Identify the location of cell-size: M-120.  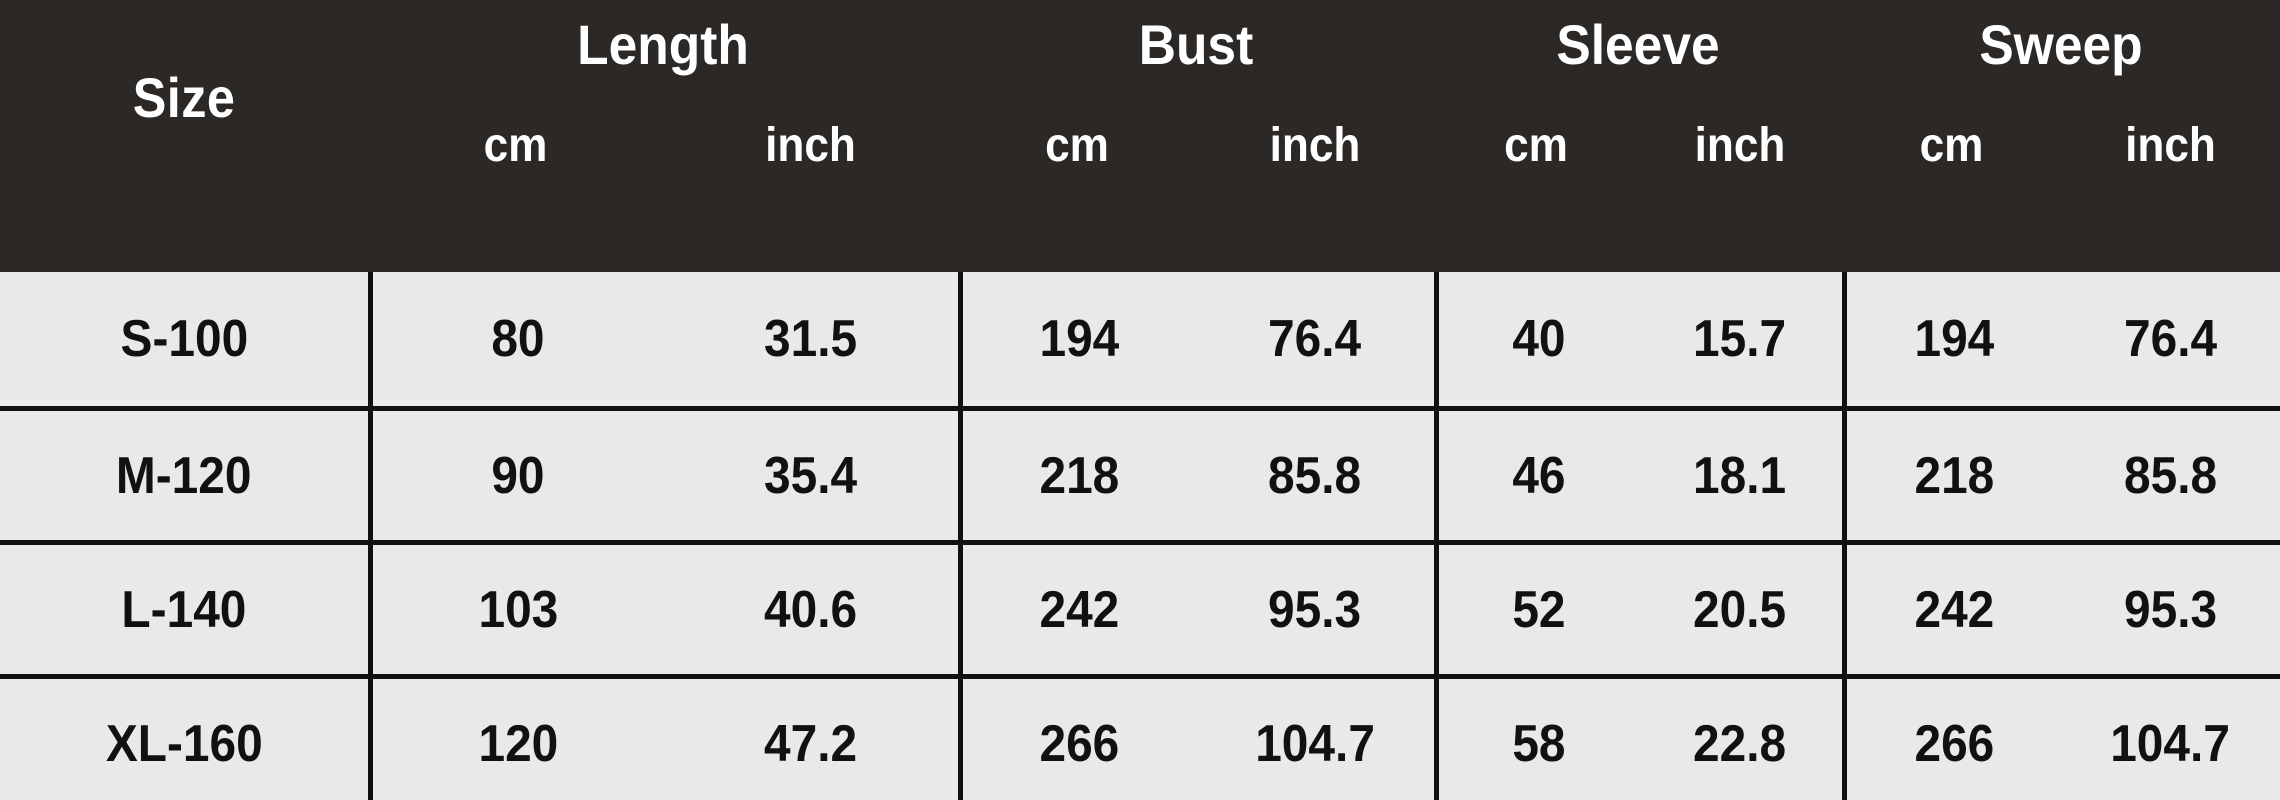
(184, 475).